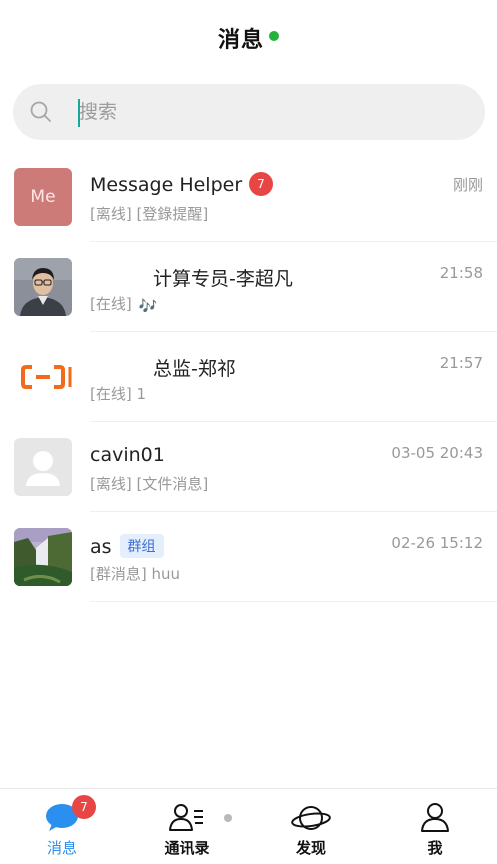 The width and height of the screenshot is (497, 864). I want to click on tab-me: 我, so click(435, 826).